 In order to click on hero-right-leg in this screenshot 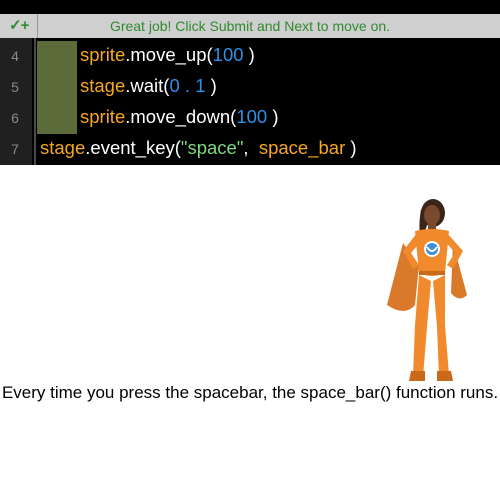, I will do `click(441, 326)`.